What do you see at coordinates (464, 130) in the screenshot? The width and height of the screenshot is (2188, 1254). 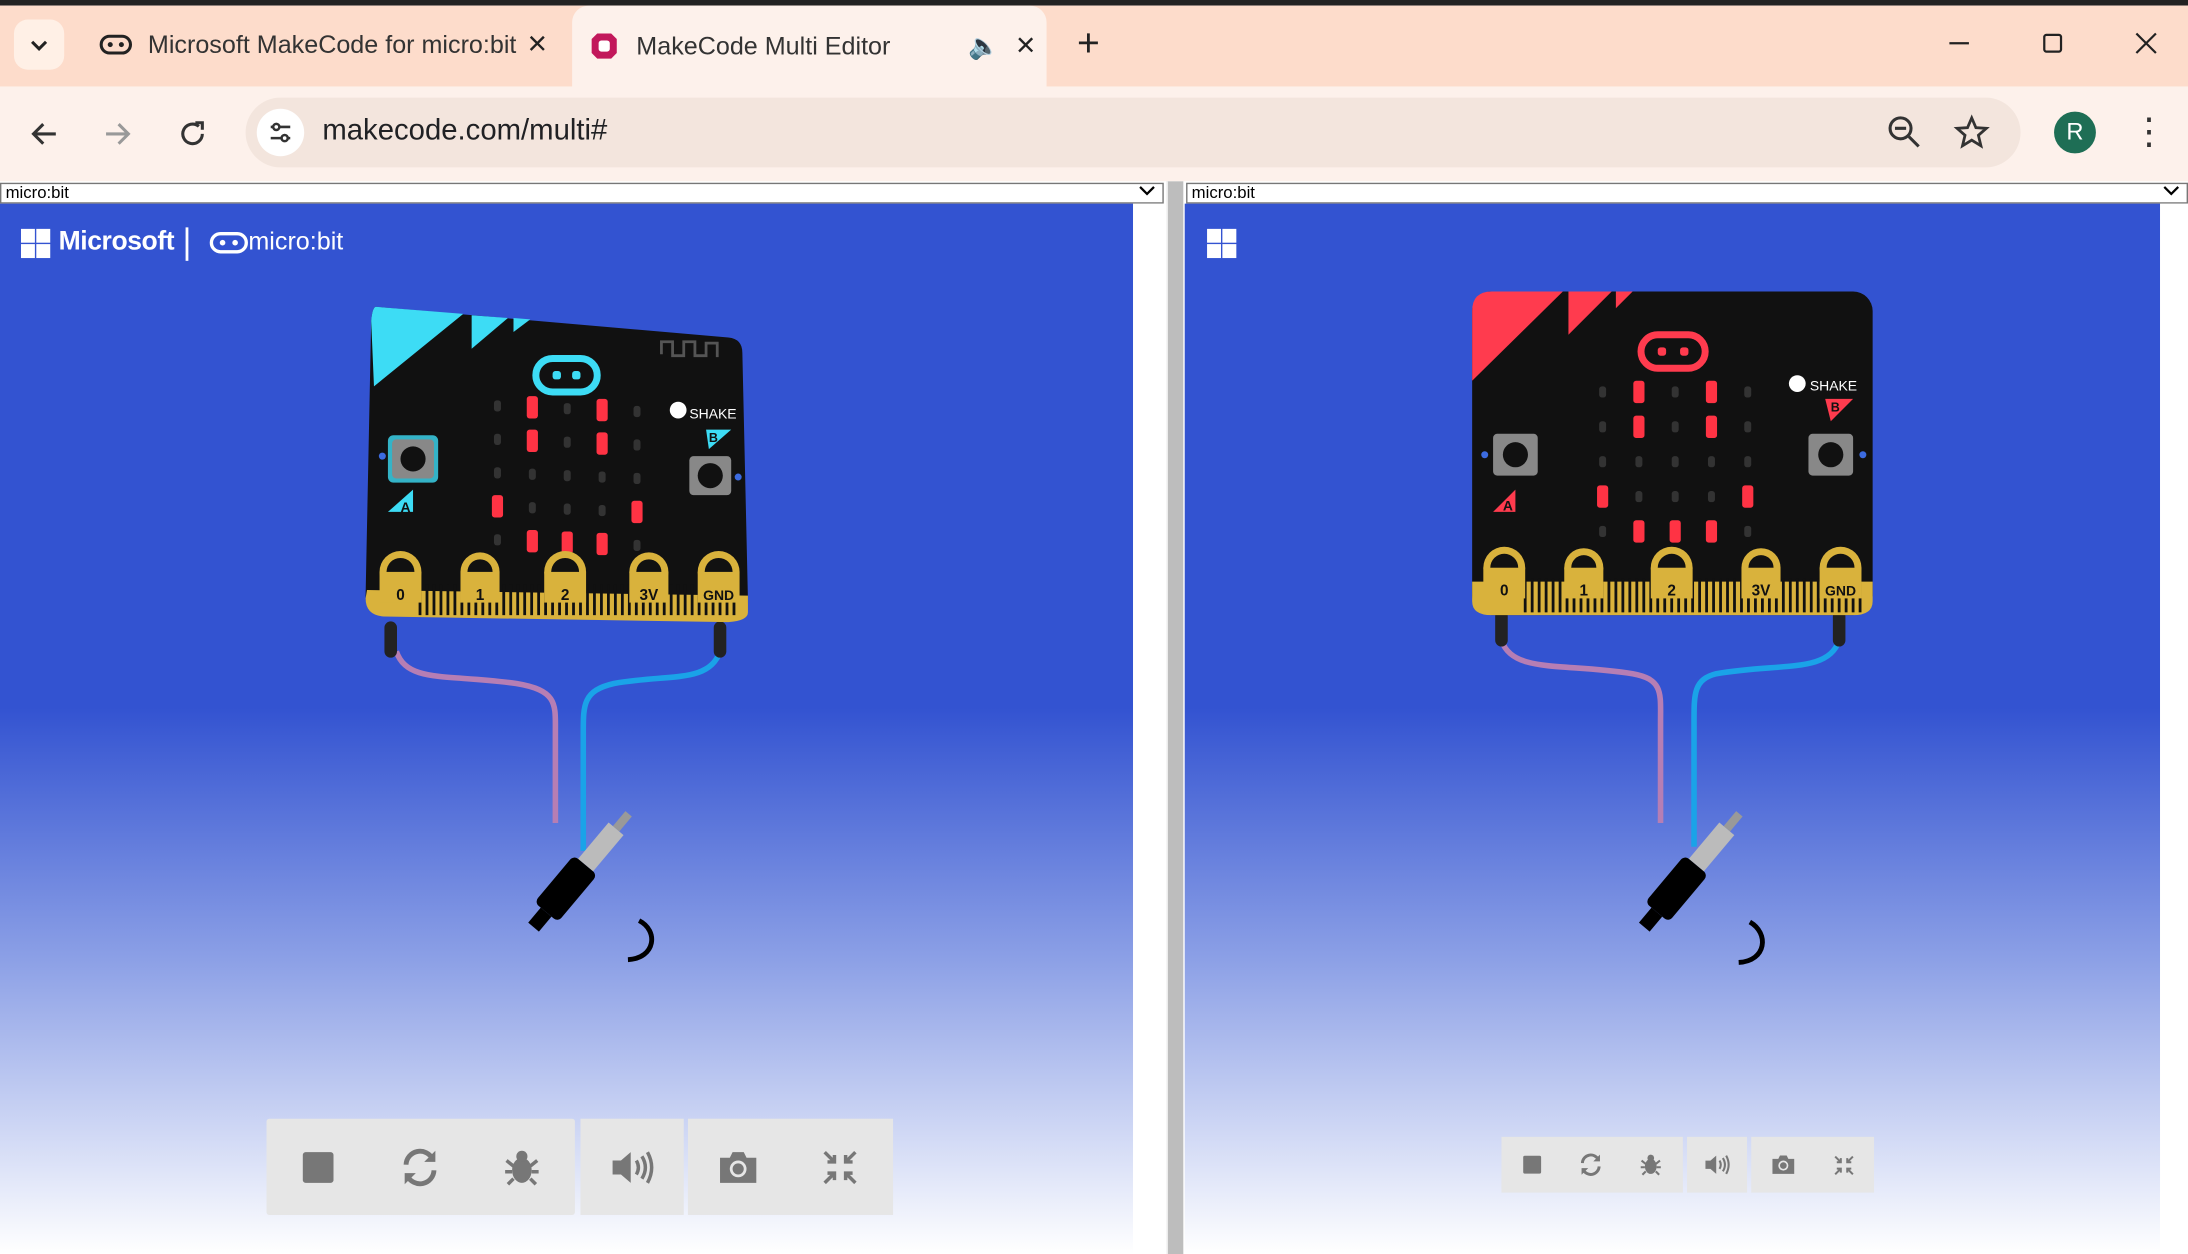 I see `url-text: makecode.com/multi#` at bounding box center [464, 130].